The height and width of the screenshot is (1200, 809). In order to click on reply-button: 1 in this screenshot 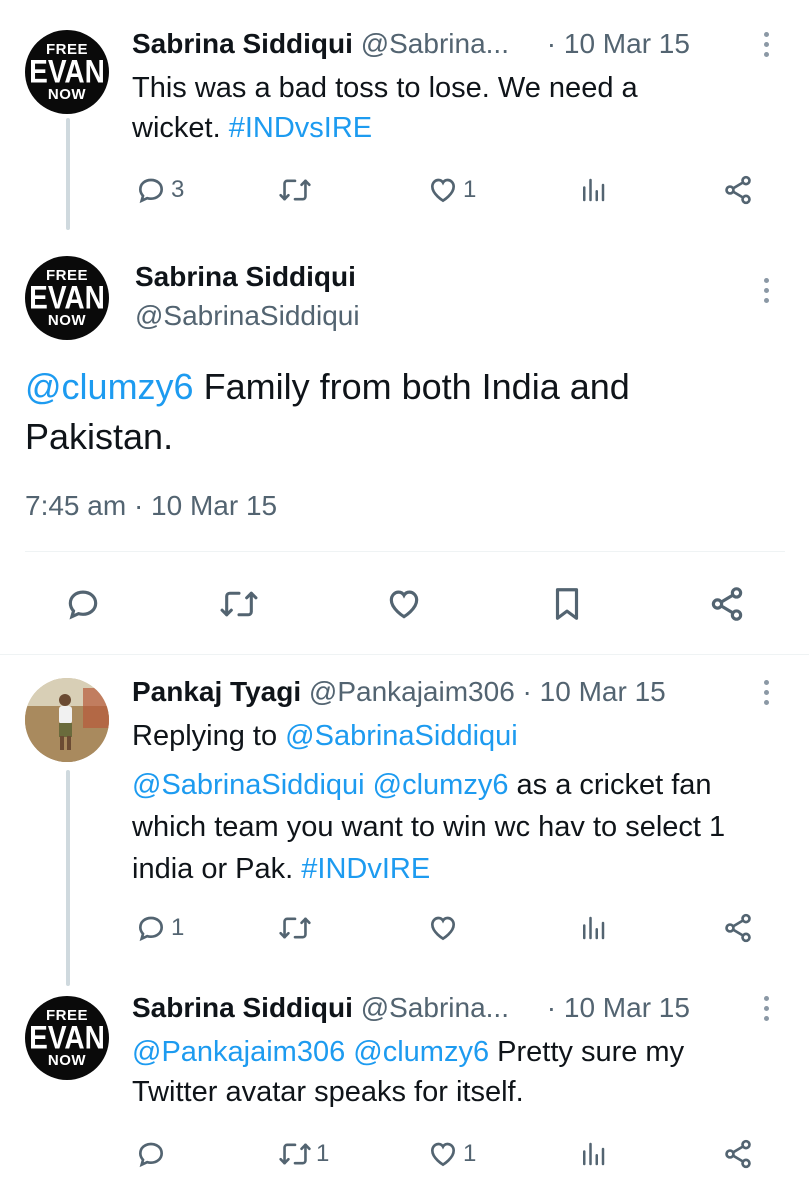, I will do `click(159, 928)`.